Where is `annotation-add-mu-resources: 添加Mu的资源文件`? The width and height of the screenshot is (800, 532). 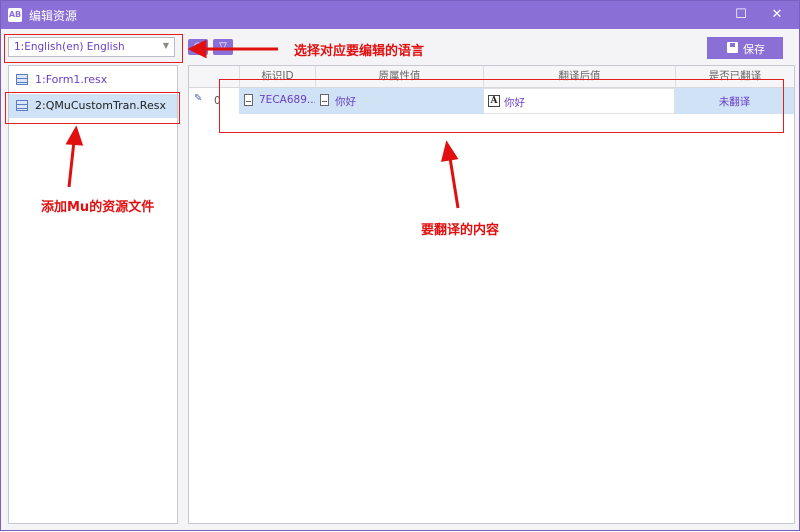
annotation-add-mu-resources: 添加Mu的资源文件 is located at coordinates (98, 207).